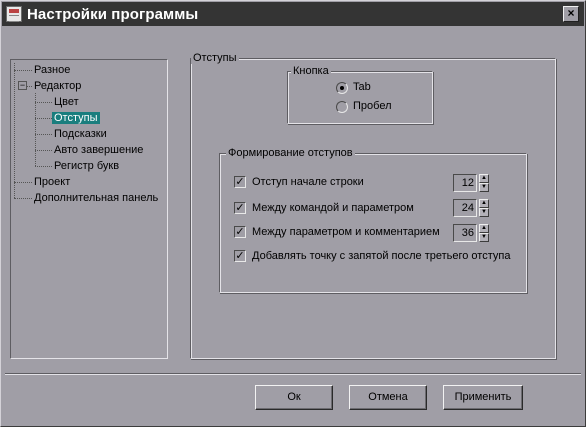  What do you see at coordinates (483, 397) in the screenshot?
I see `apply-button: Применить` at bounding box center [483, 397].